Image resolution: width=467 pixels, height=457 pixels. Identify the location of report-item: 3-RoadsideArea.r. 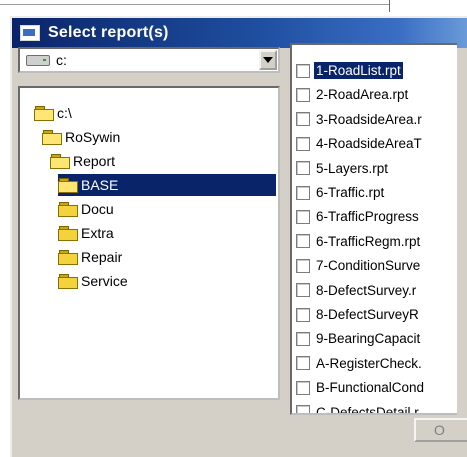
(360, 119).